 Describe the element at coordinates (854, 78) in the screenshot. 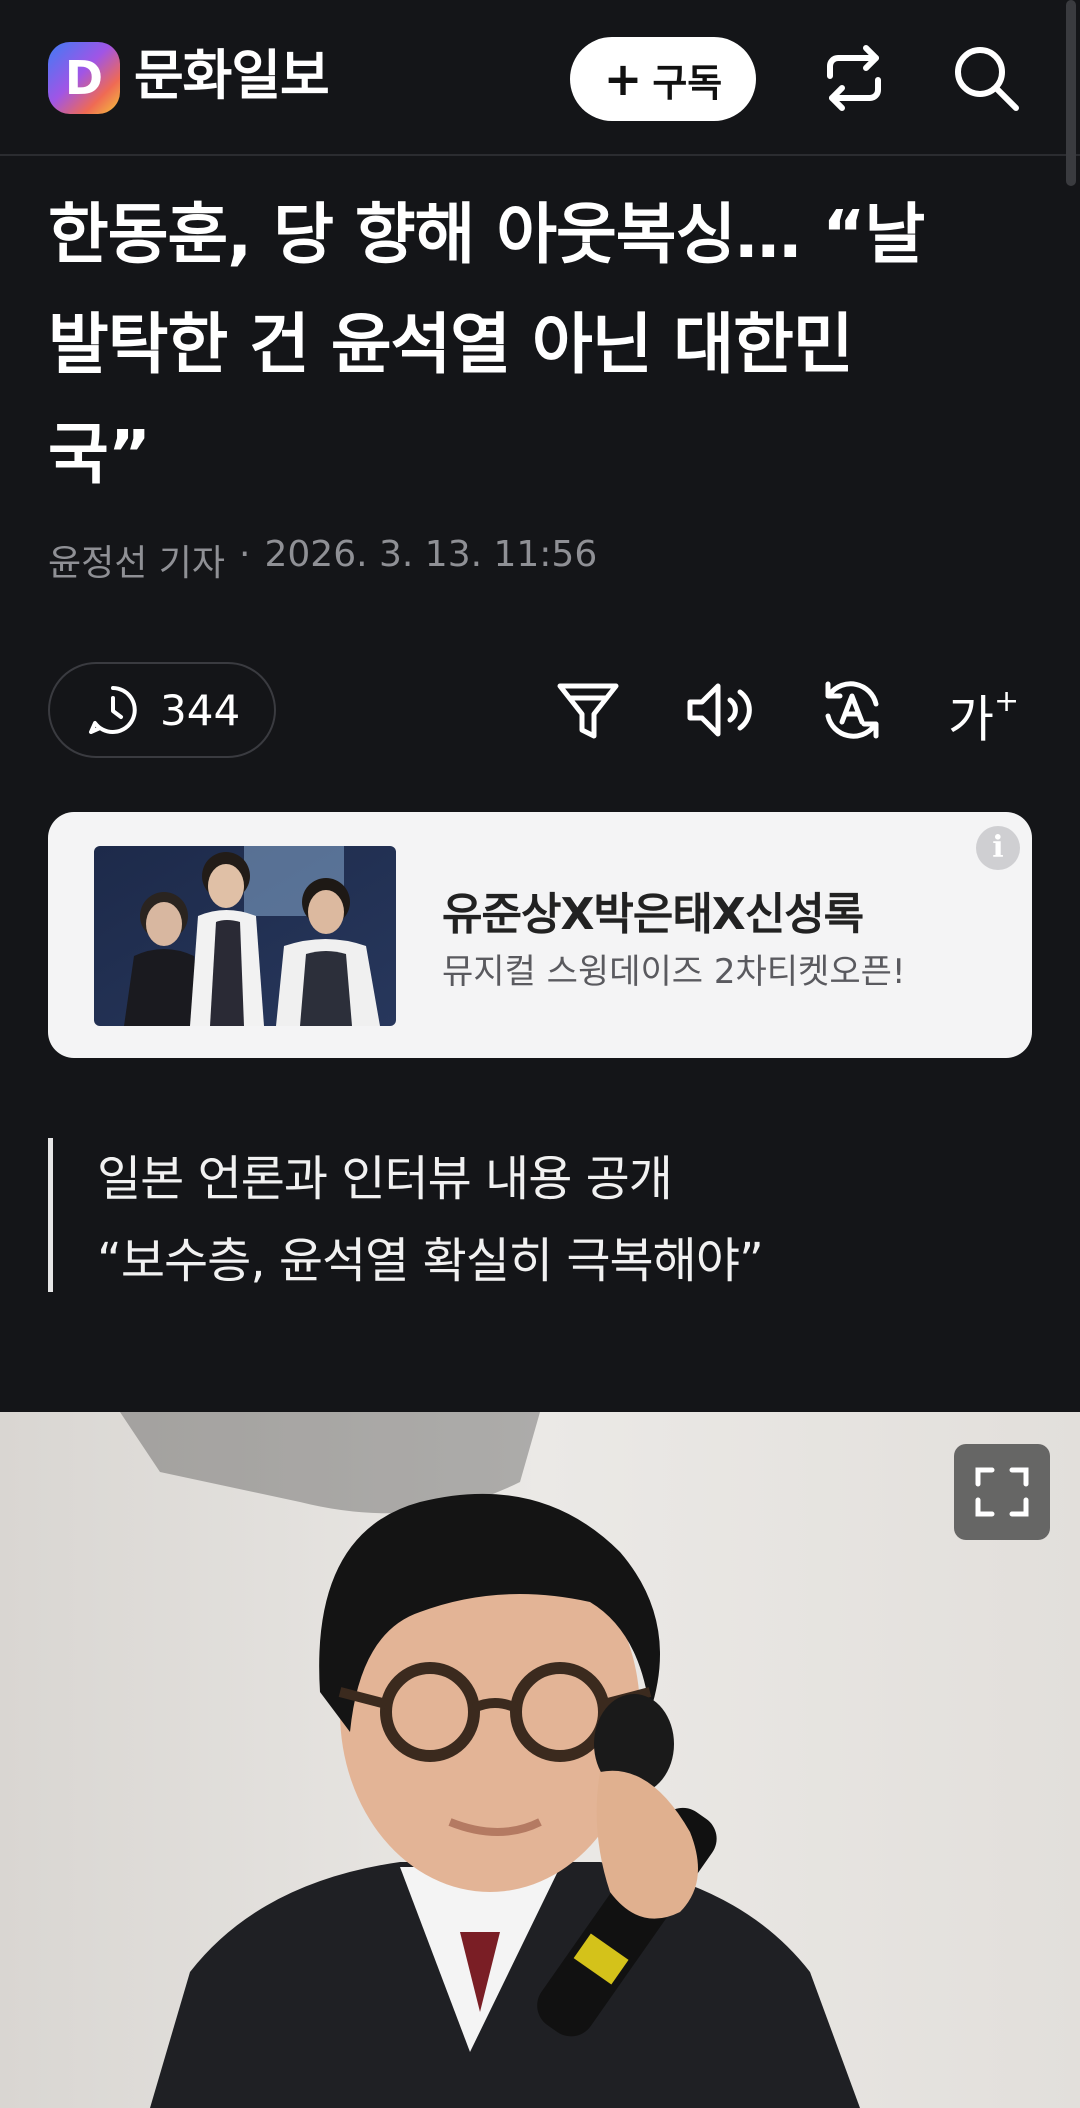

I see `share-icon` at that location.